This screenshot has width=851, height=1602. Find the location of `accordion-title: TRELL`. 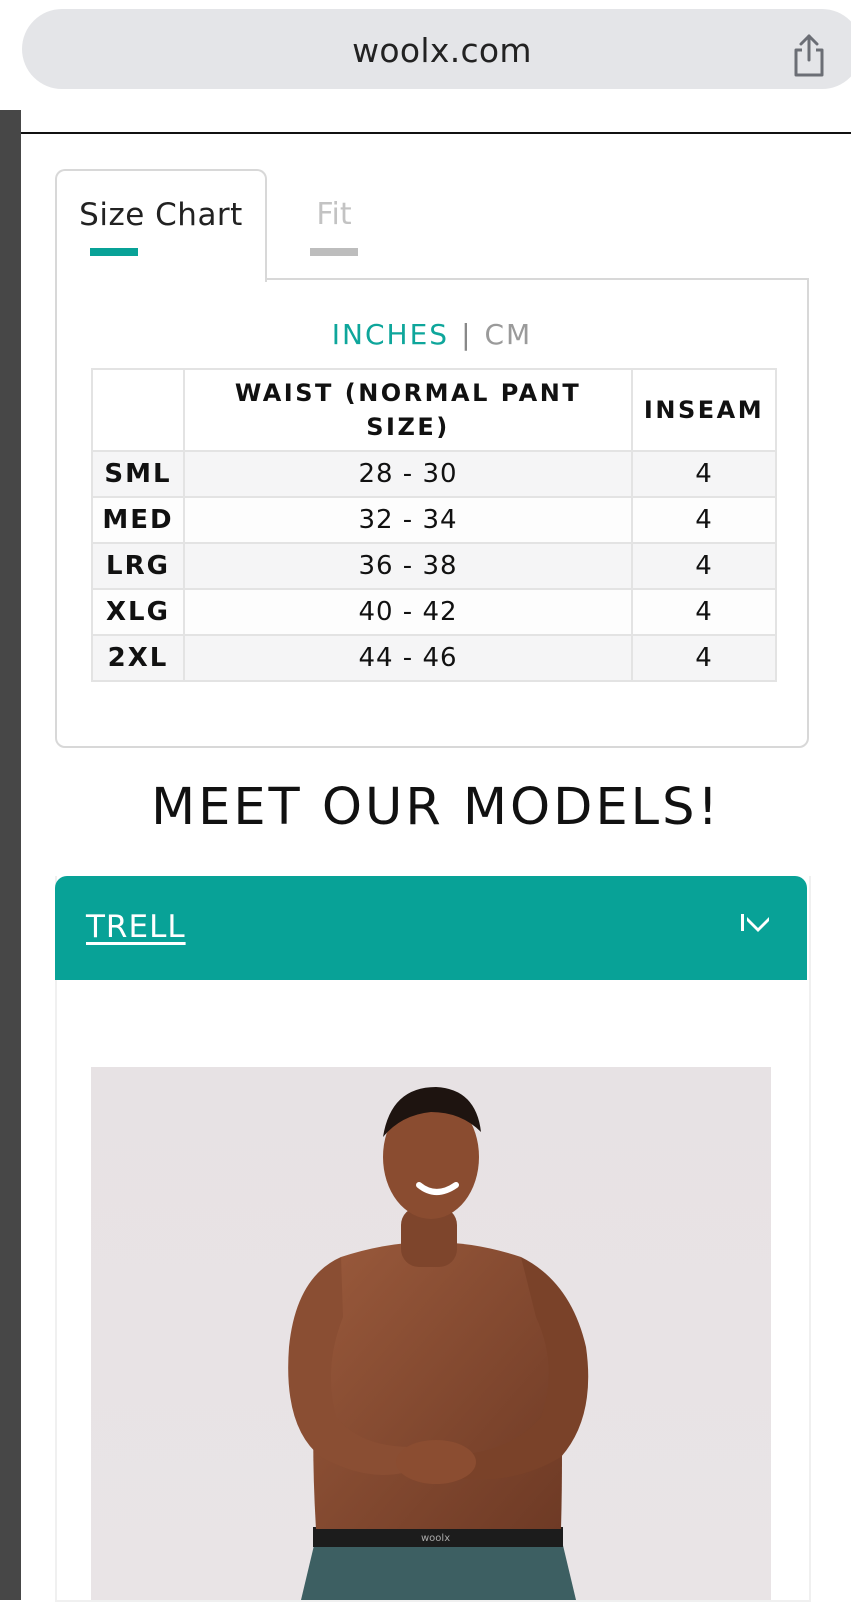

accordion-title: TRELL is located at coordinates (136, 927).